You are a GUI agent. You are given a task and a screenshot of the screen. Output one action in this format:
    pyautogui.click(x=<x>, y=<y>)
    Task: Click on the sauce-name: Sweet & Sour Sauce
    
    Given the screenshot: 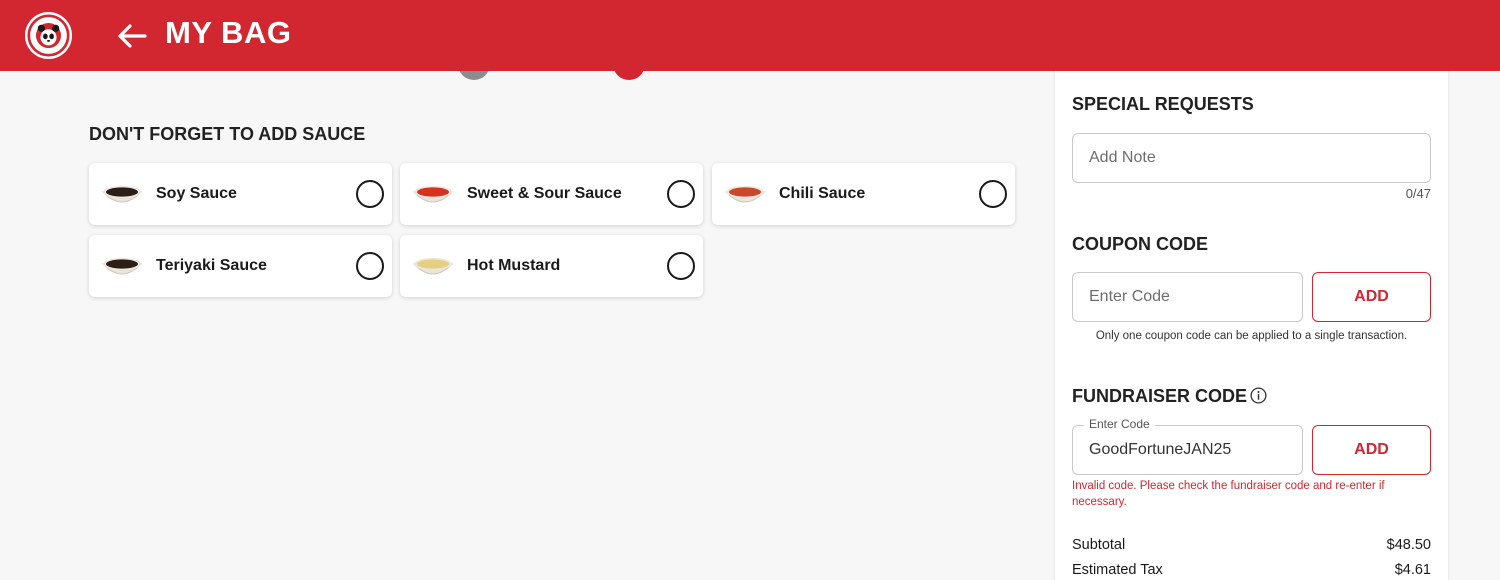 What is the action you would take?
    pyautogui.click(x=544, y=193)
    